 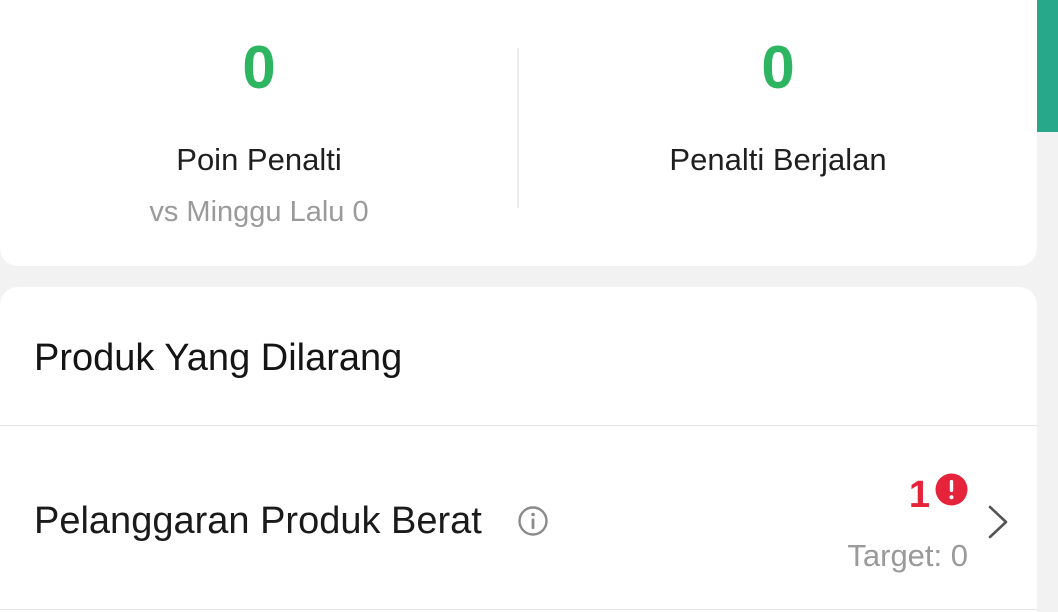 I want to click on alert-icon, so click(x=951, y=489).